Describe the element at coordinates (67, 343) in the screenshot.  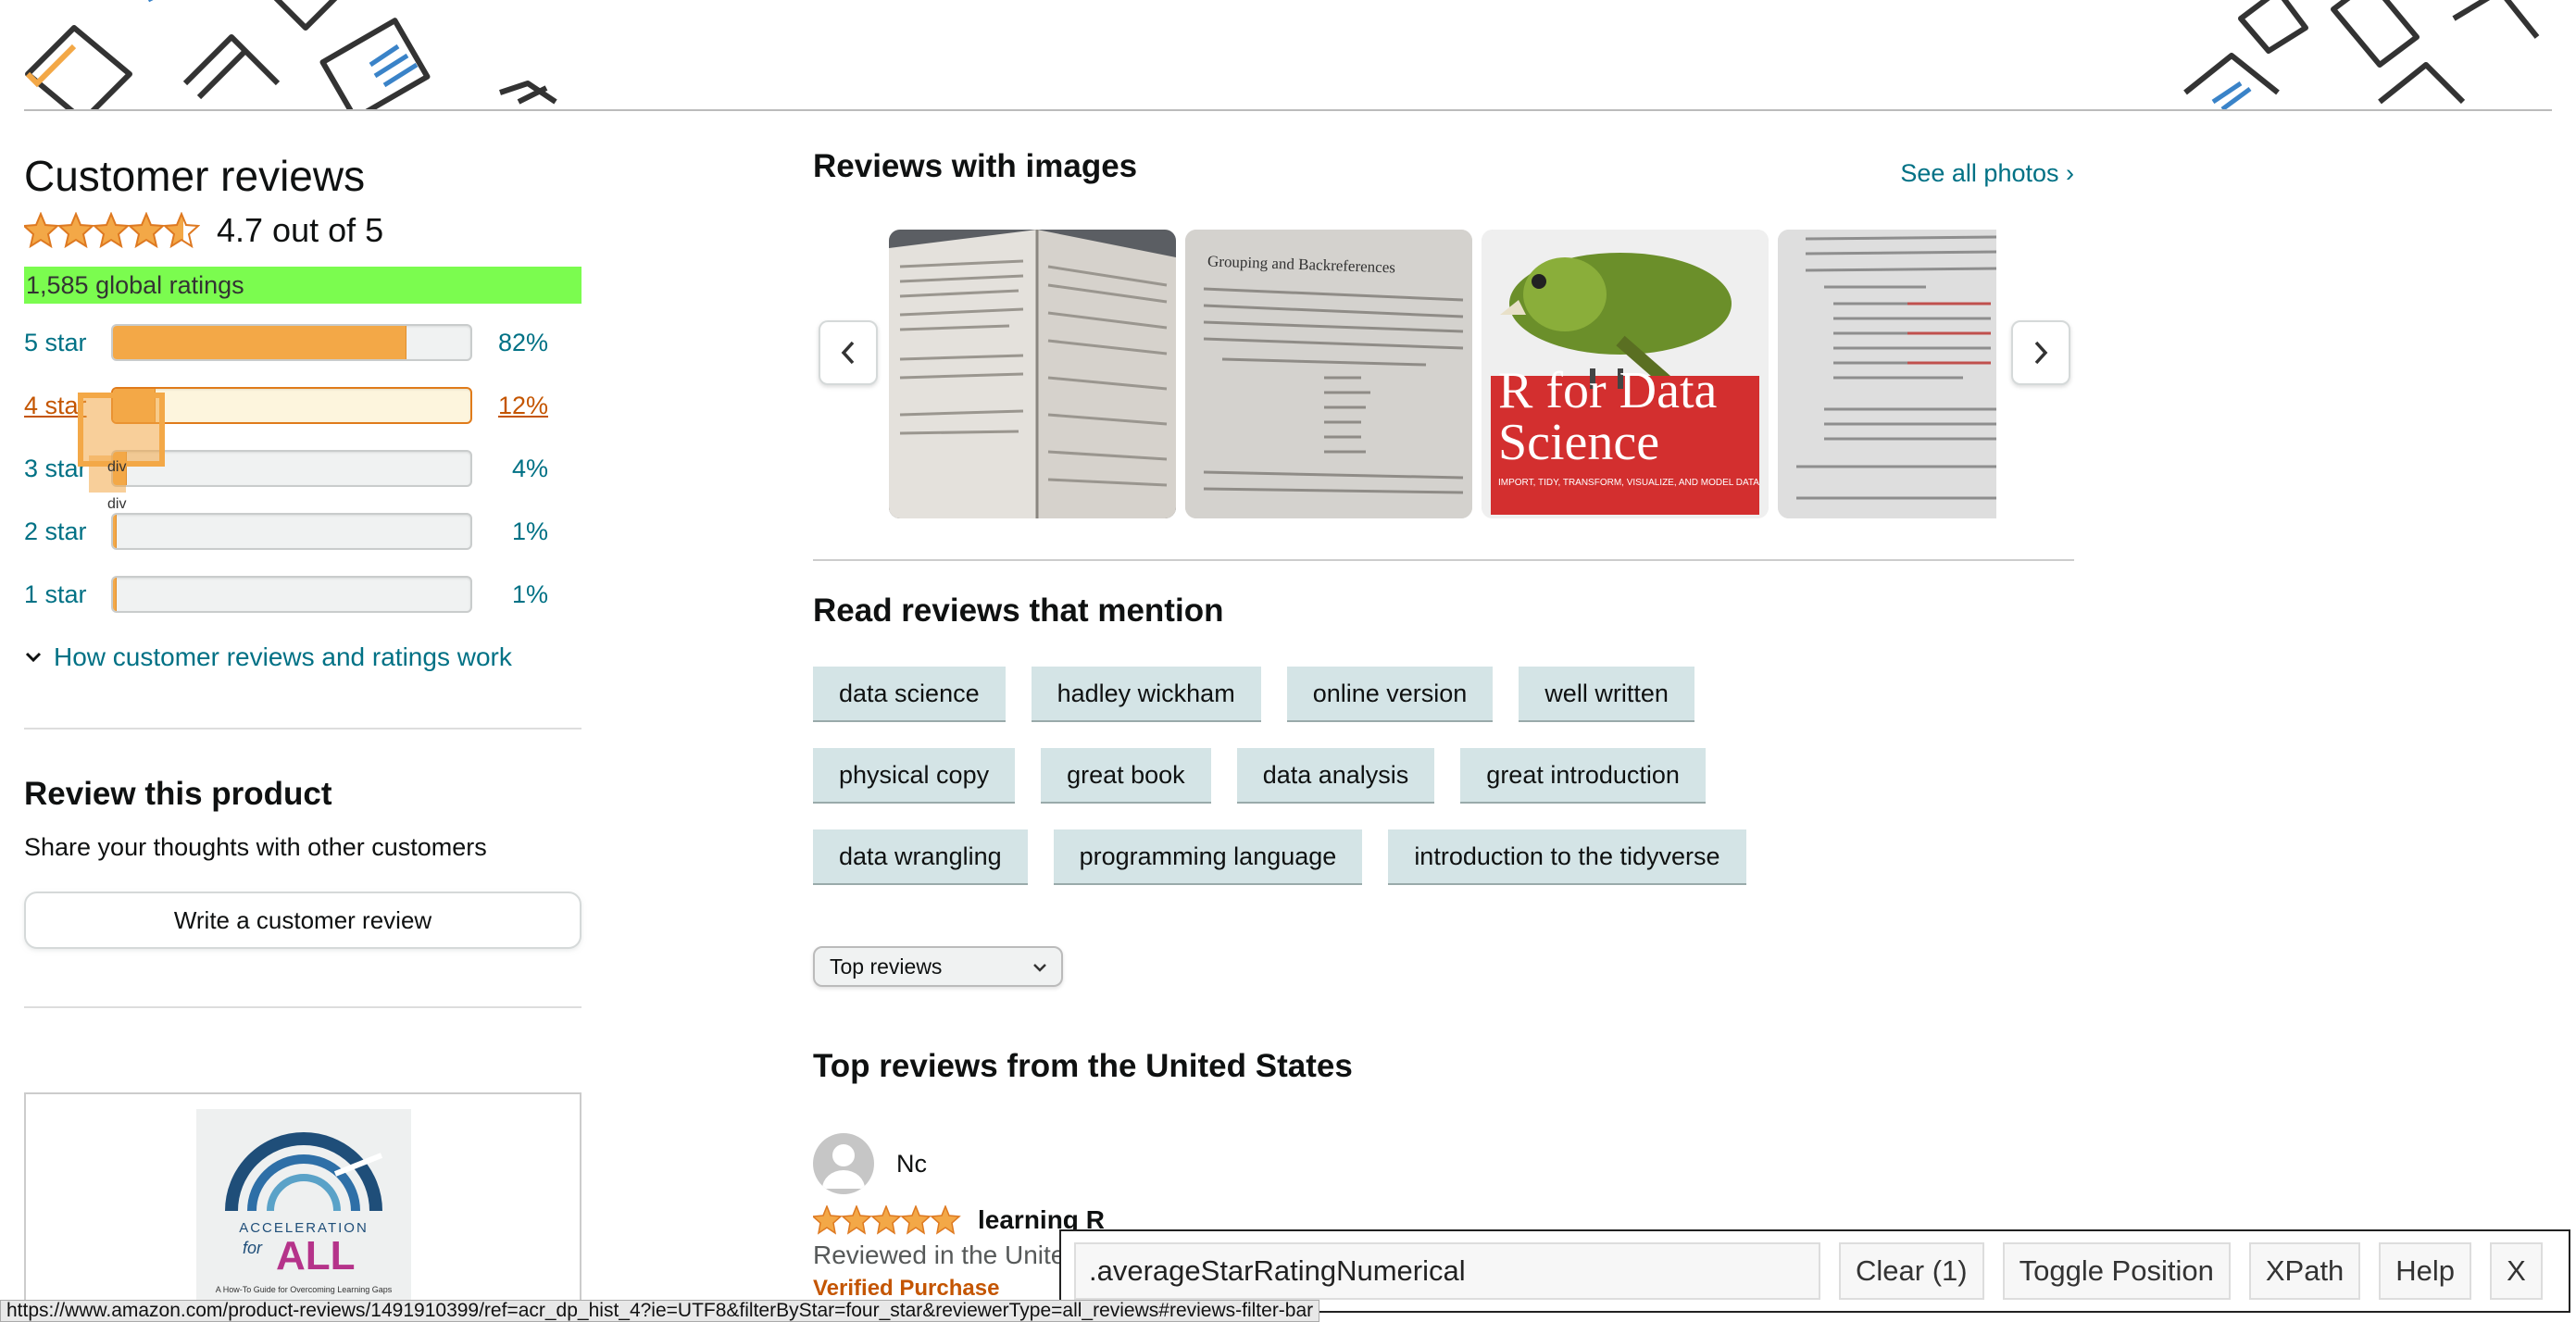
I see `histogram-label: 5 star` at that location.